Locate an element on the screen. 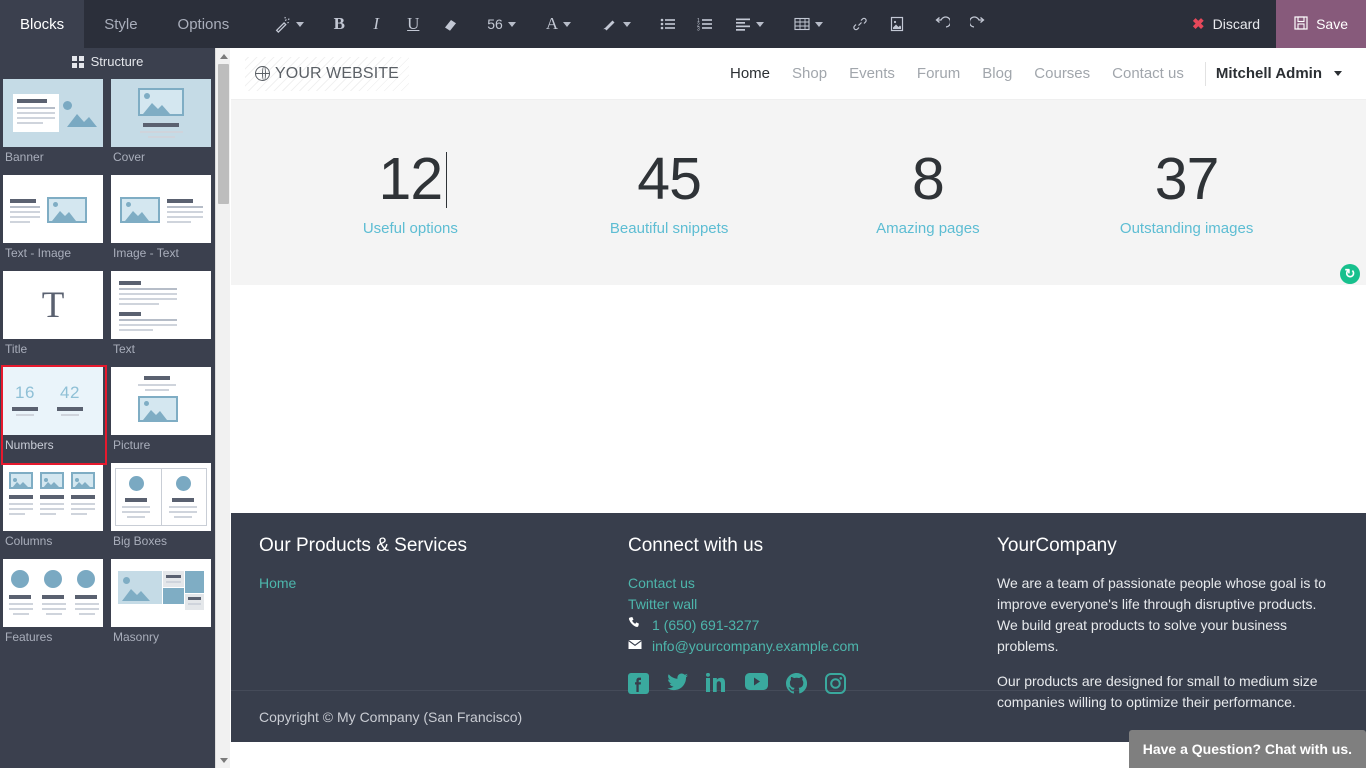 The width and height of the screenshot is (1366, 768). nav-item-events: Events is located at coordinates (872, 73).